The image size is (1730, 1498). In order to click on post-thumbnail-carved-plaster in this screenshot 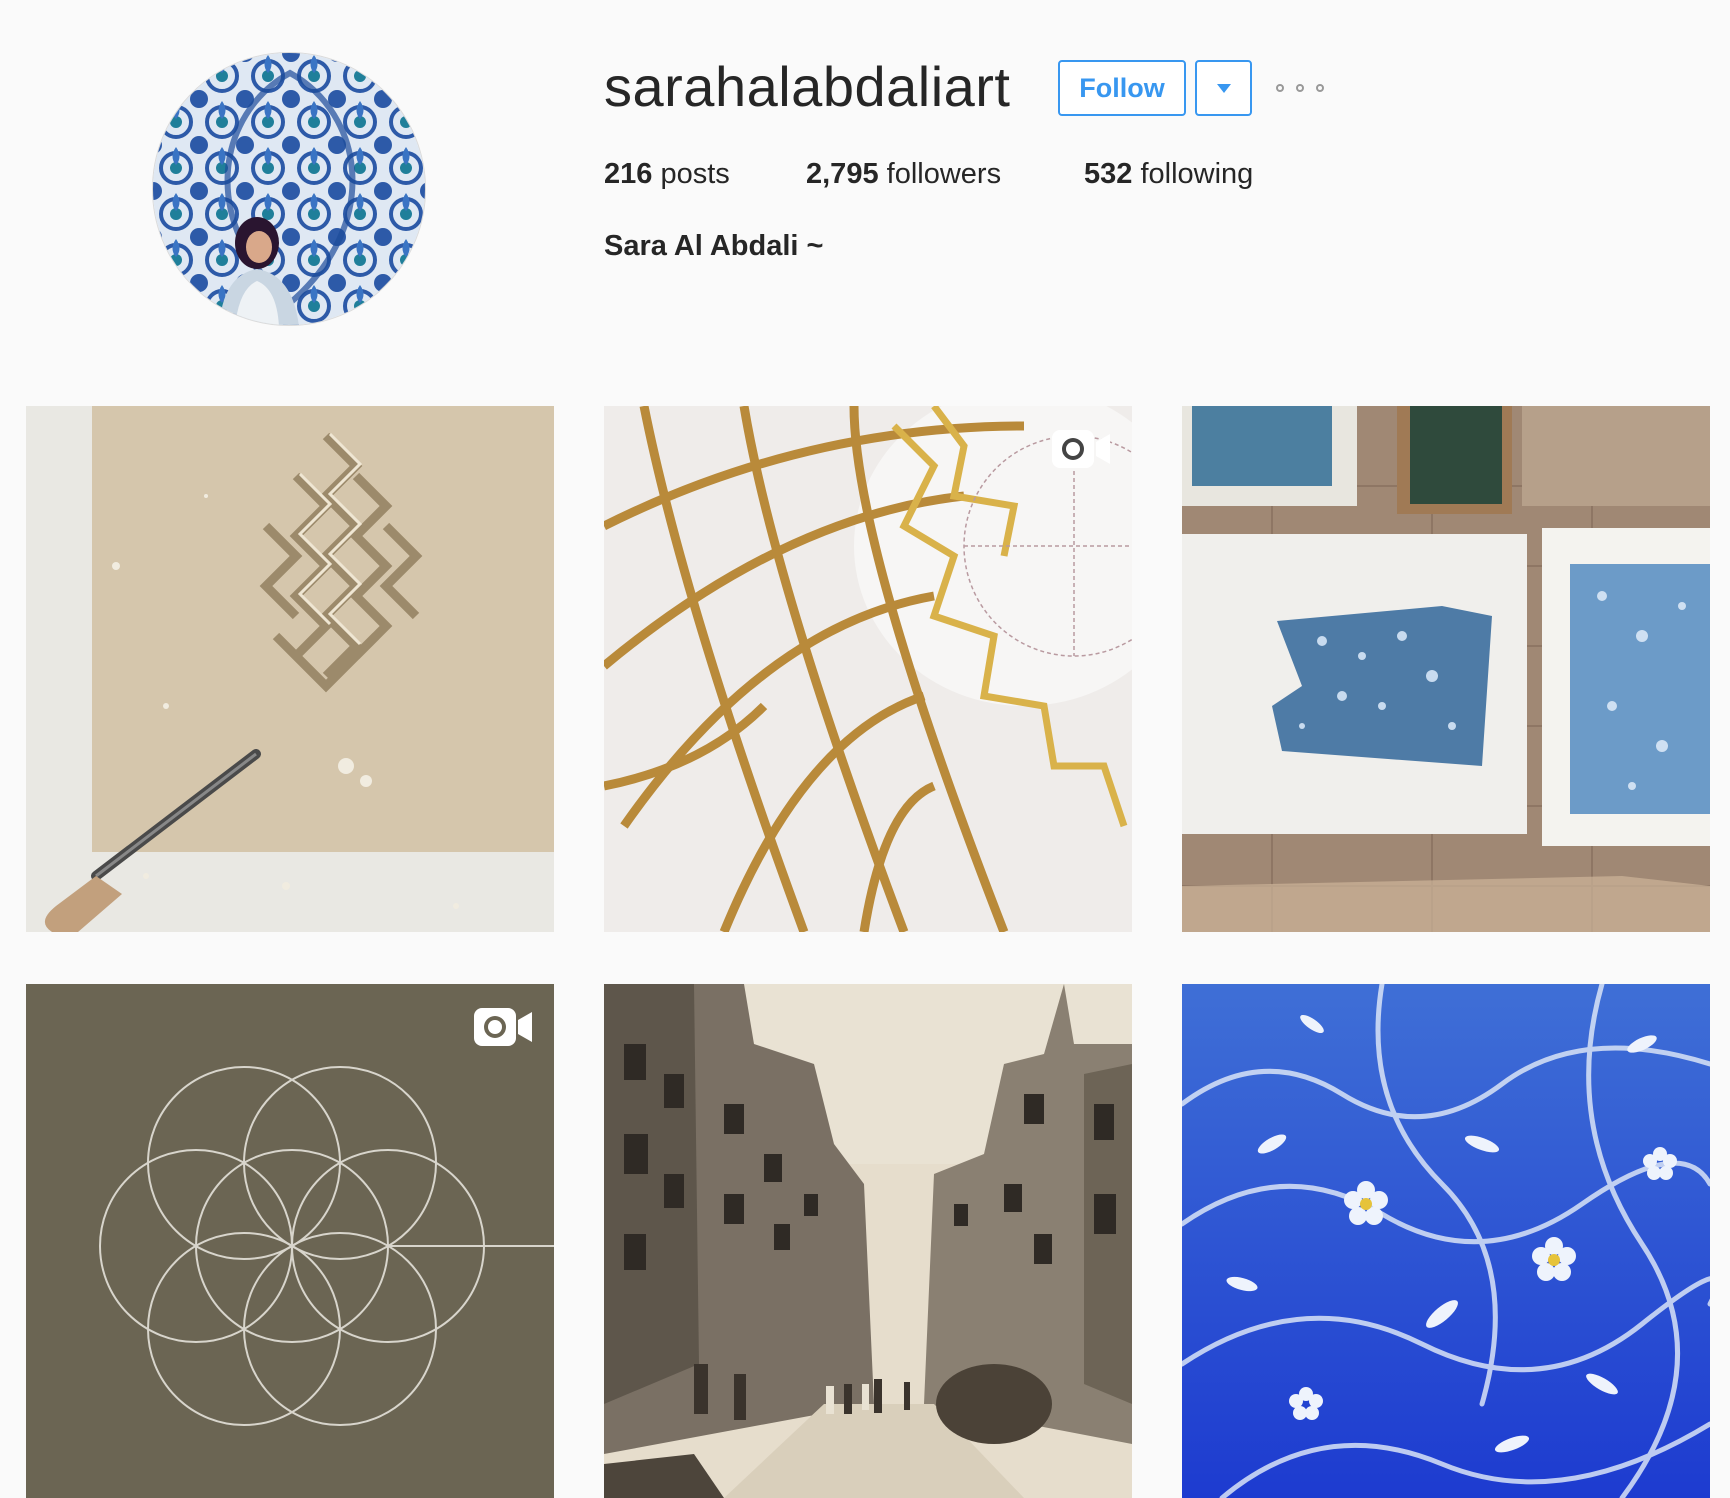, I will do `click(290, 669)`.